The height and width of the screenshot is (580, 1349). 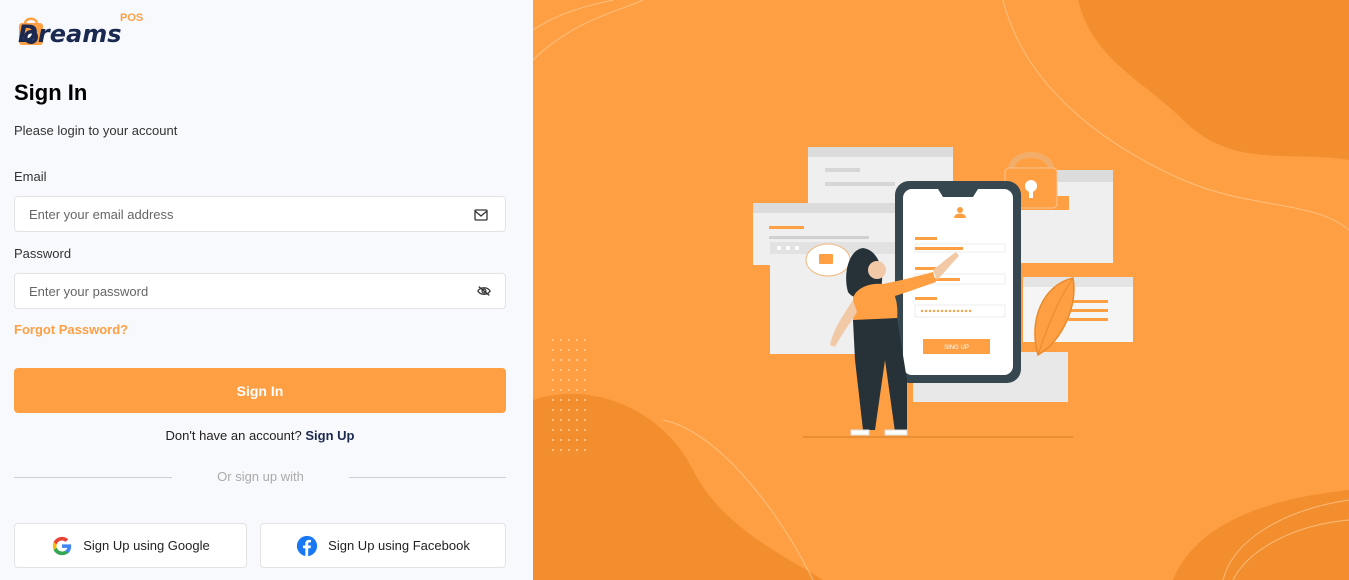 What do you see at coordinates (93, 477) in the screenshot?
I see `divider-left` at bounding box center [93, 477].